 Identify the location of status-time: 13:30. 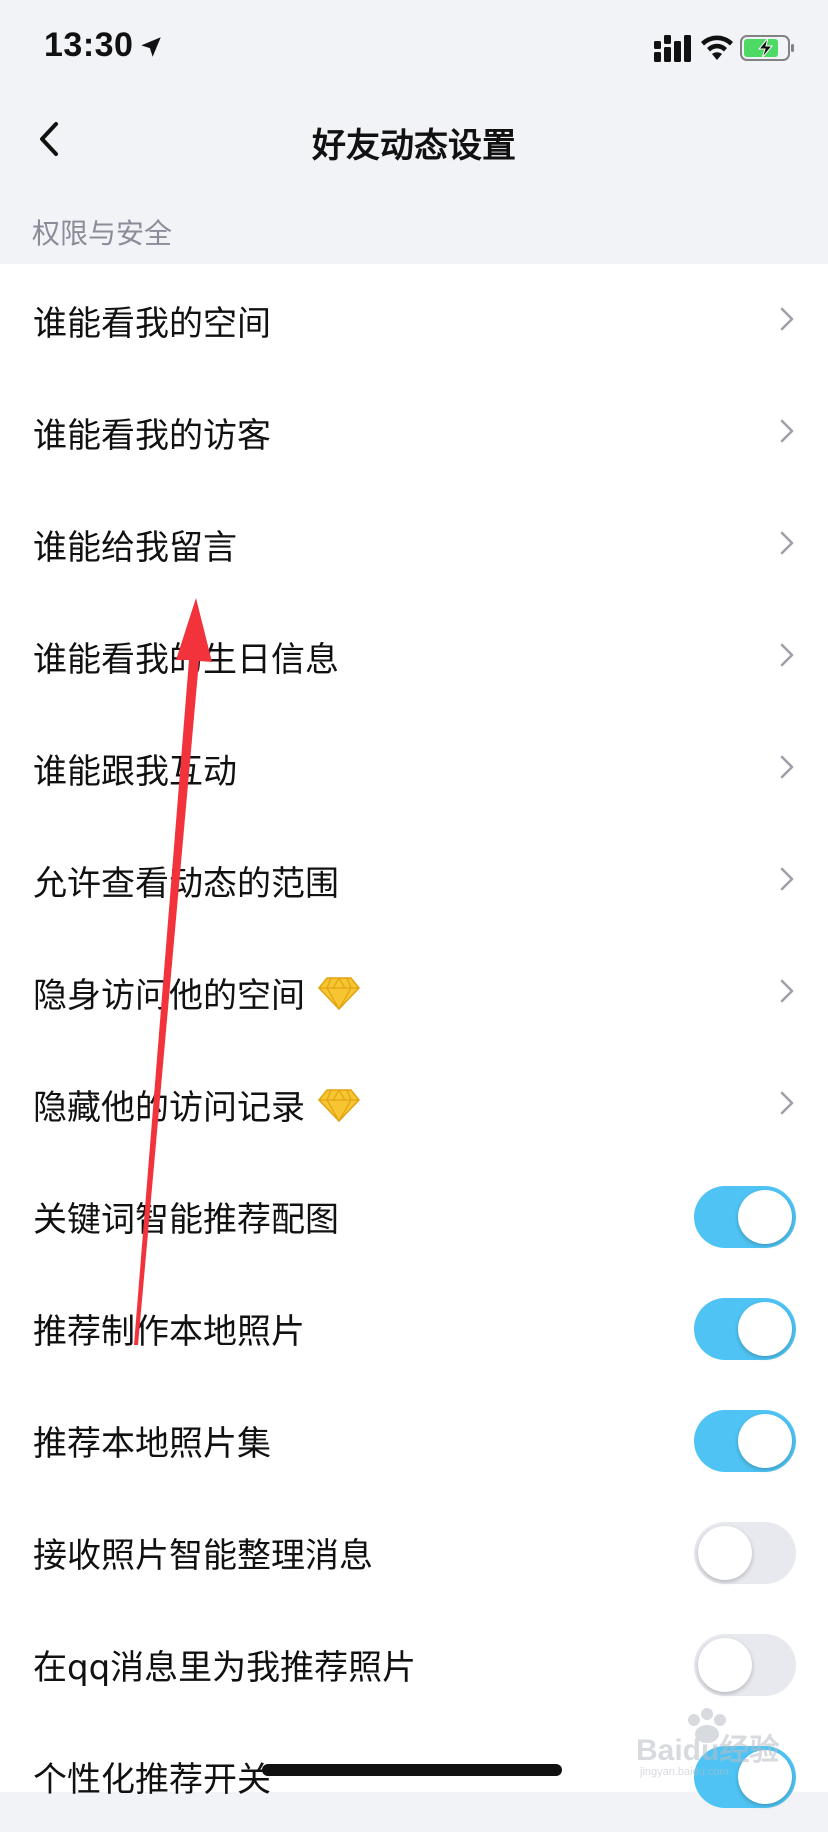
(89, 45).